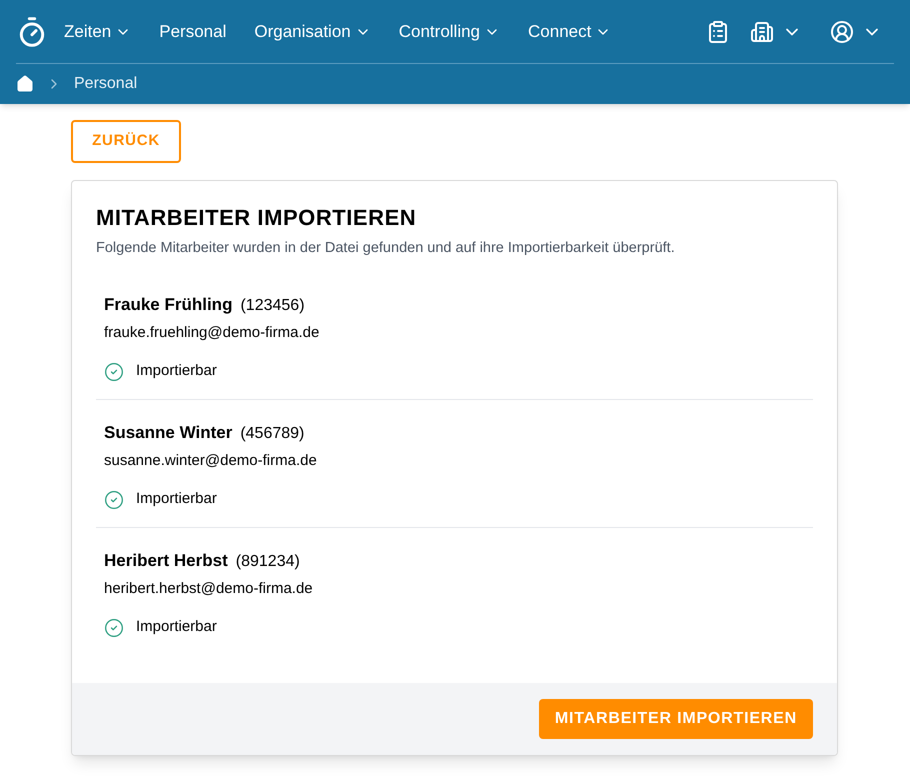 The height and width of the screenshot is (781, 910). Describe the element at coordinates (272, 434) in the screenshot. I see `employee-number: (456789)` at that location.